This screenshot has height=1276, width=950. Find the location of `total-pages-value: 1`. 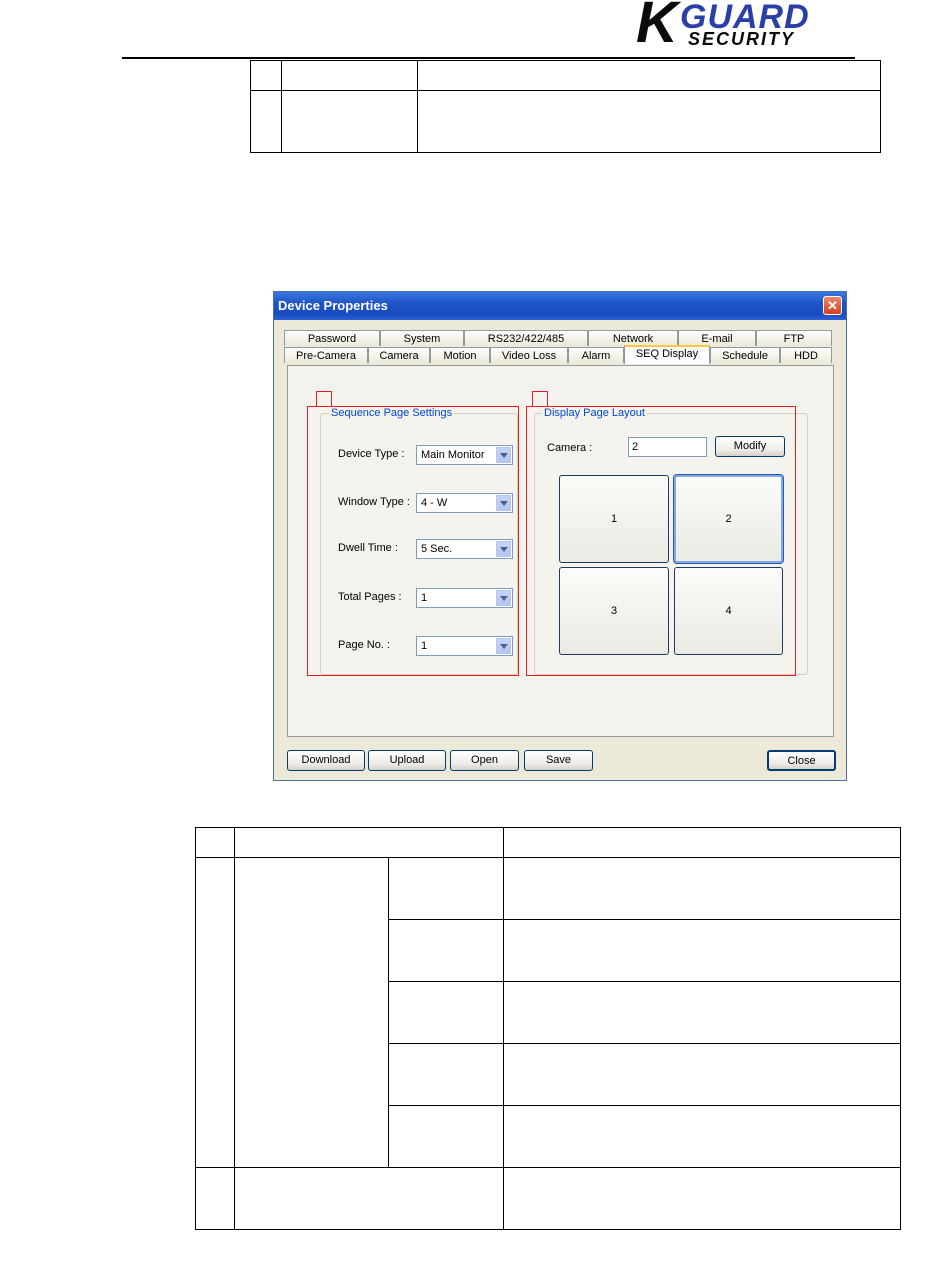

total-pages-value: 1 is located at coordinates (424, 598).